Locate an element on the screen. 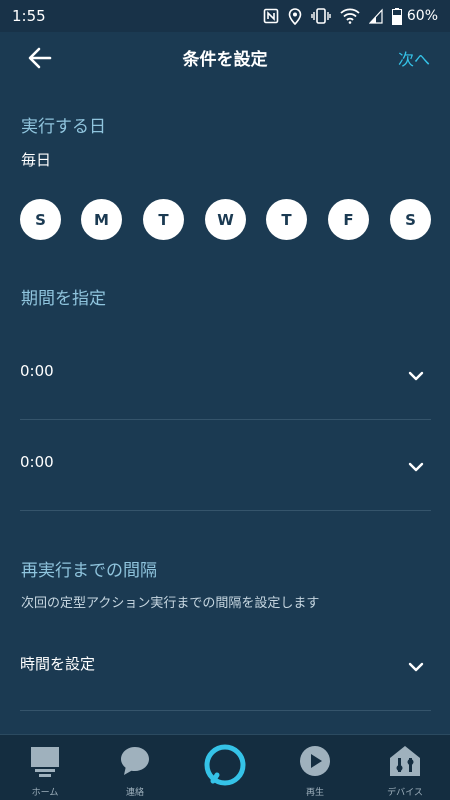 This screenshot has width=450, height=800. day-saturday: S is located at coordinates (410, 219).